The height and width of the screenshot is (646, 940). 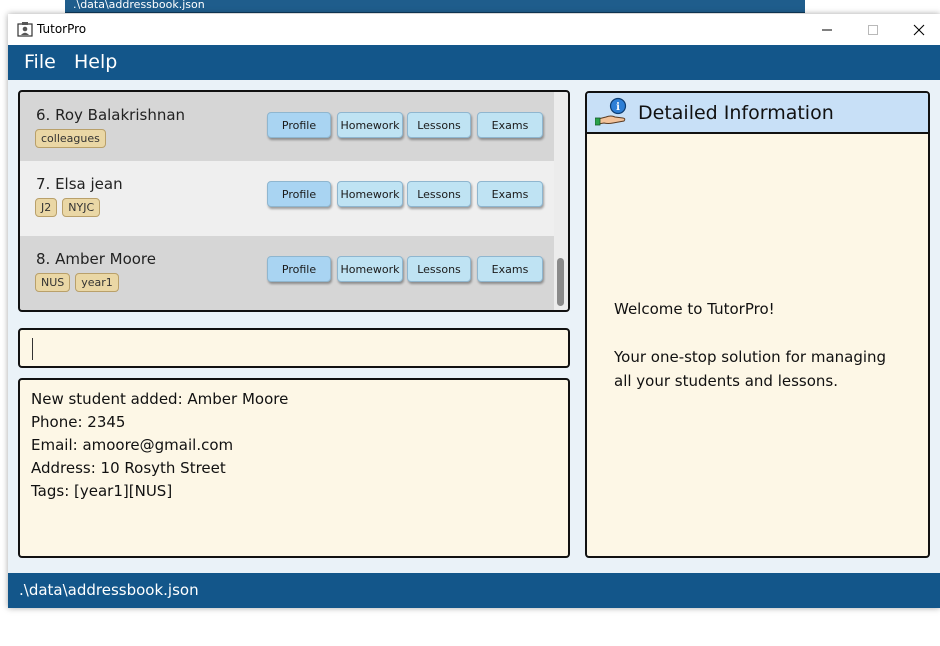 I want to click on tag: NYJC, so click(x=81, y=207).